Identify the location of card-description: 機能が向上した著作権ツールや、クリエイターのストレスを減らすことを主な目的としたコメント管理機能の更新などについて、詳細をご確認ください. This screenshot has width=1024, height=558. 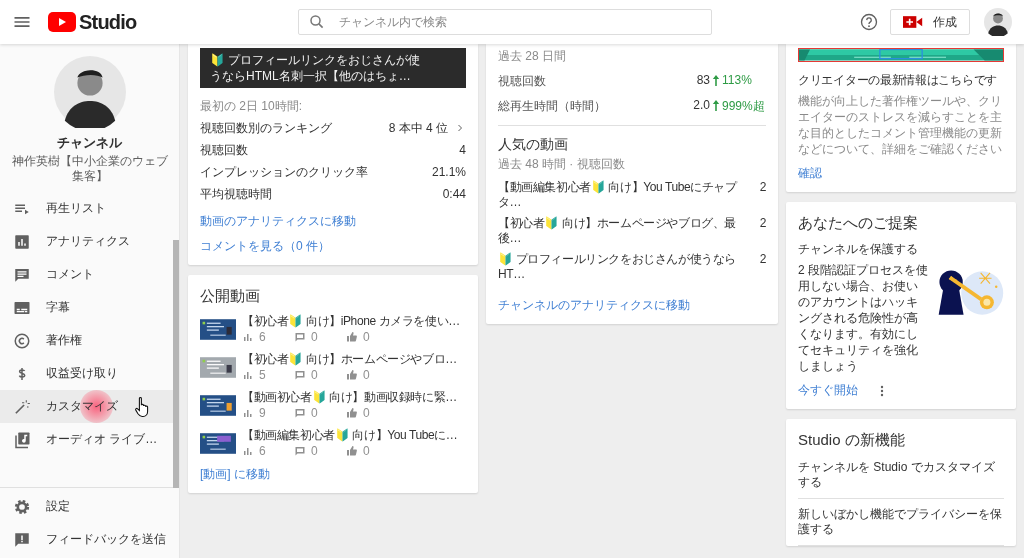
(900, 125).